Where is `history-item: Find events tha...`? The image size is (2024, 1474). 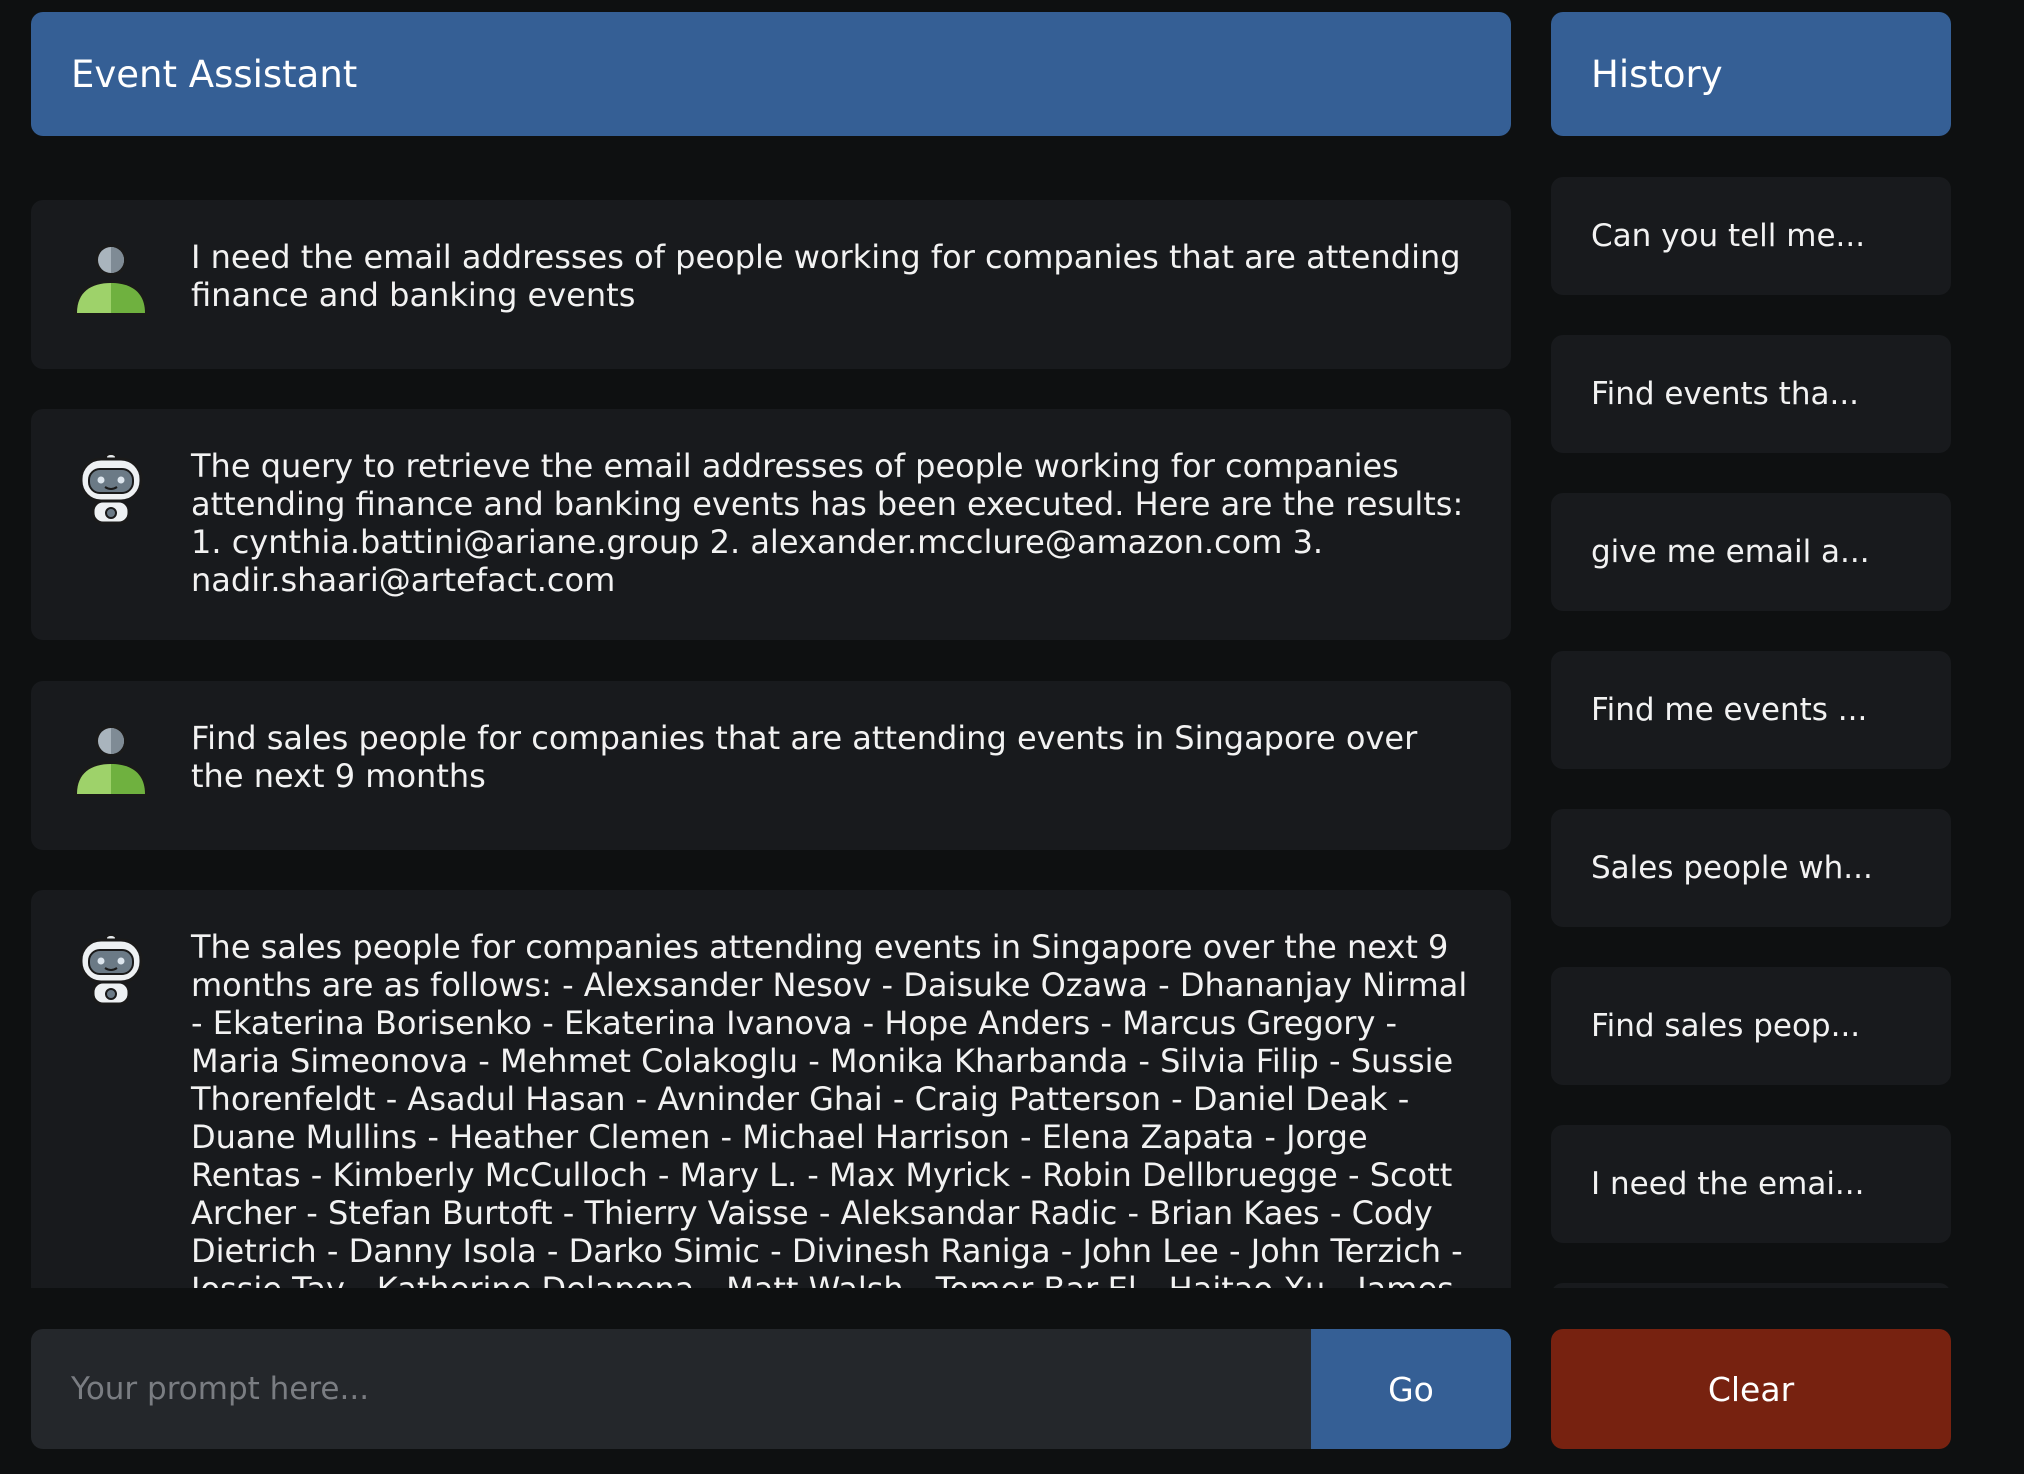
history-item: Find events tha... is located at coordinates (1751, 394).